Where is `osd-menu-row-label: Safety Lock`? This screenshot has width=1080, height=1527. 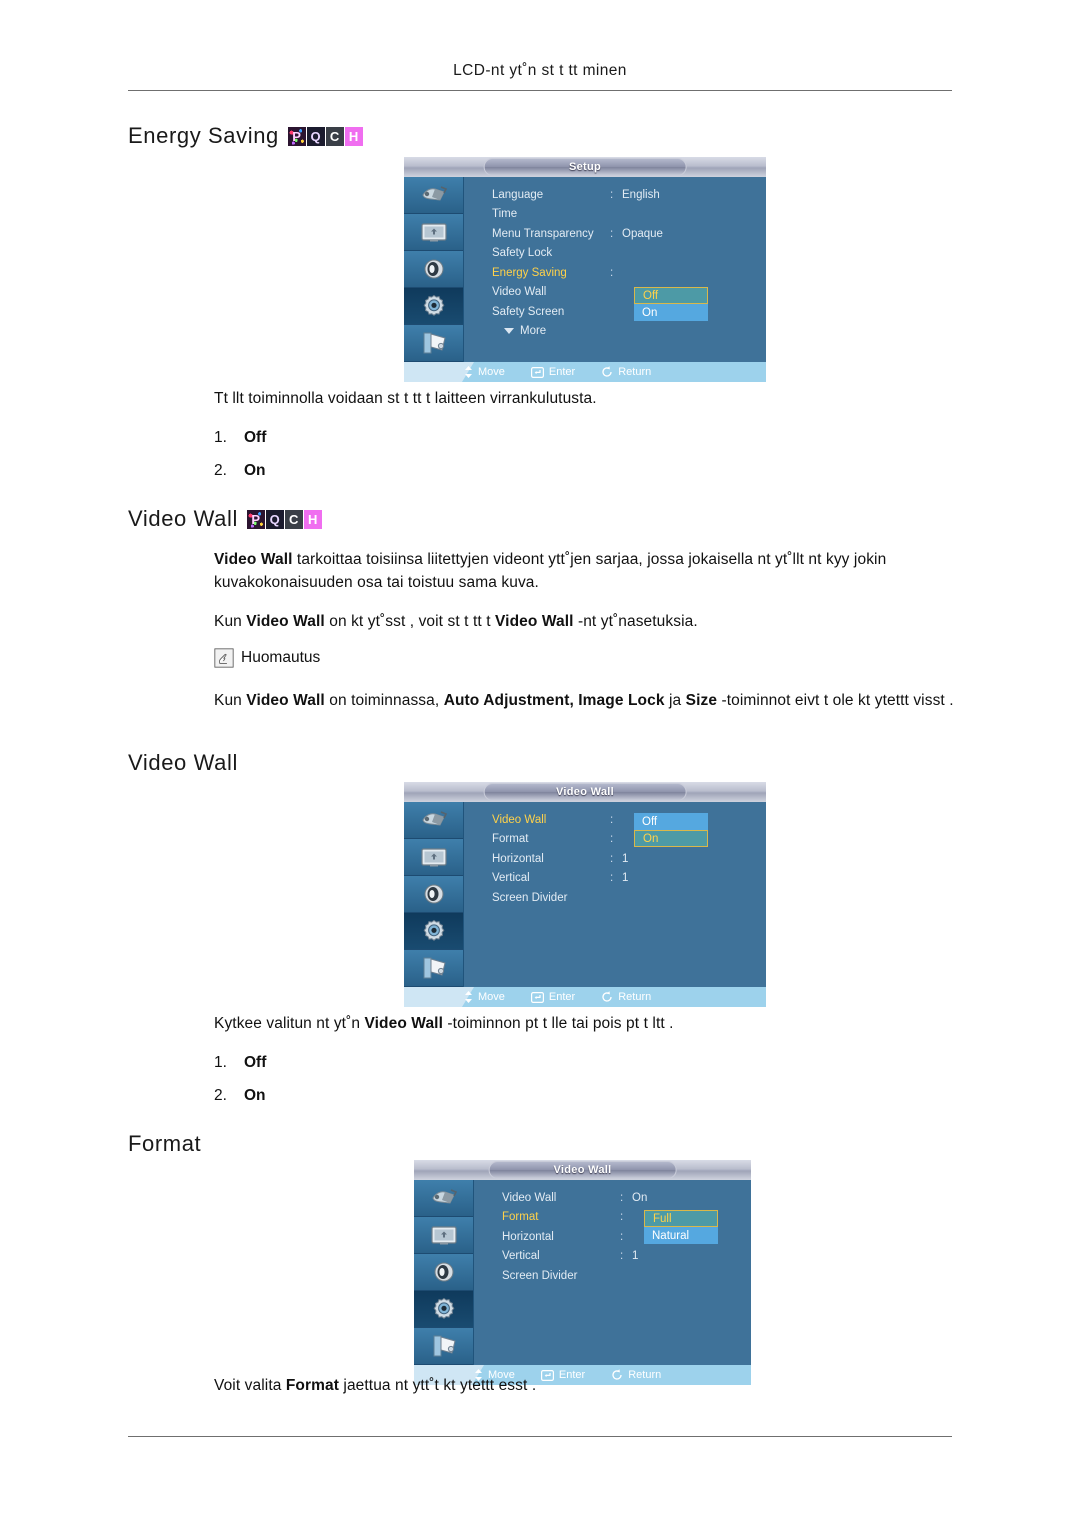 osd-menu-row-label: Safety Lock is located at coordinates (522, 253).